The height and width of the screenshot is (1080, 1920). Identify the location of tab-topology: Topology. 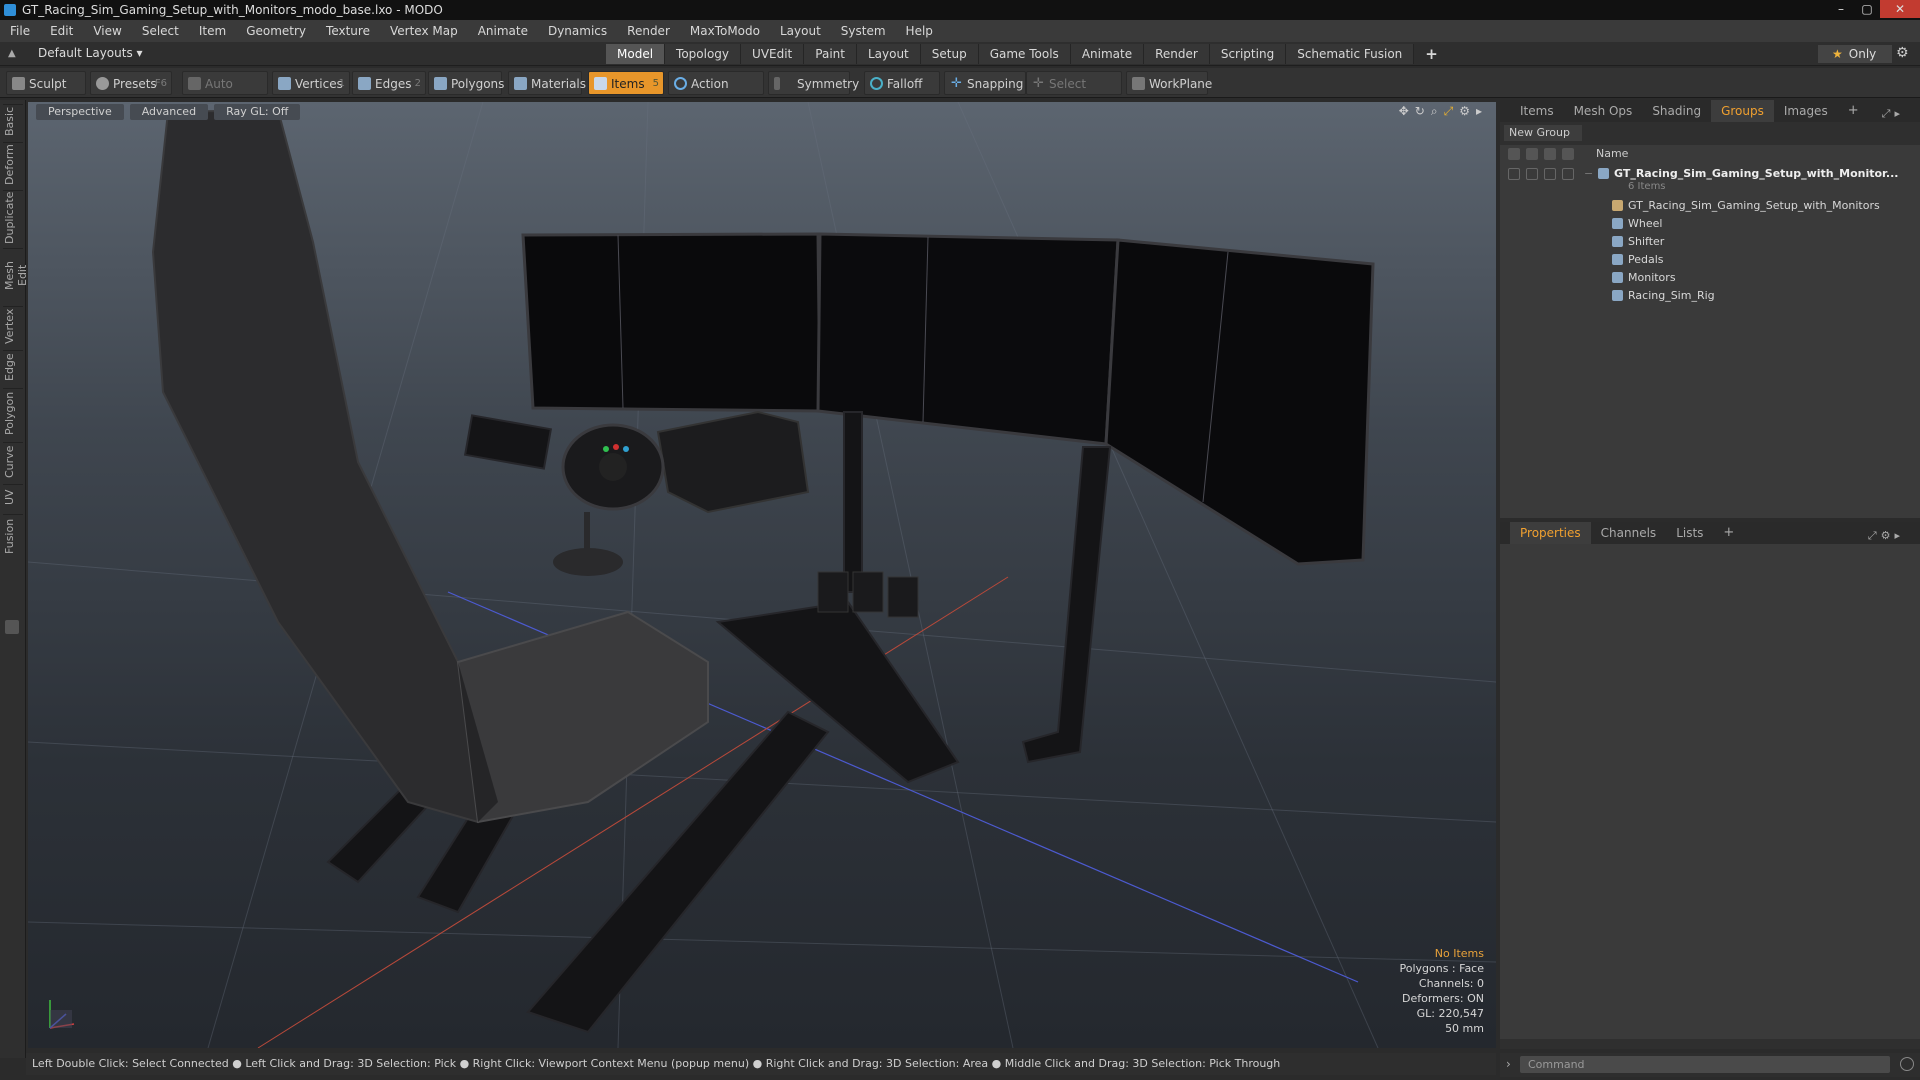
(703, 54).